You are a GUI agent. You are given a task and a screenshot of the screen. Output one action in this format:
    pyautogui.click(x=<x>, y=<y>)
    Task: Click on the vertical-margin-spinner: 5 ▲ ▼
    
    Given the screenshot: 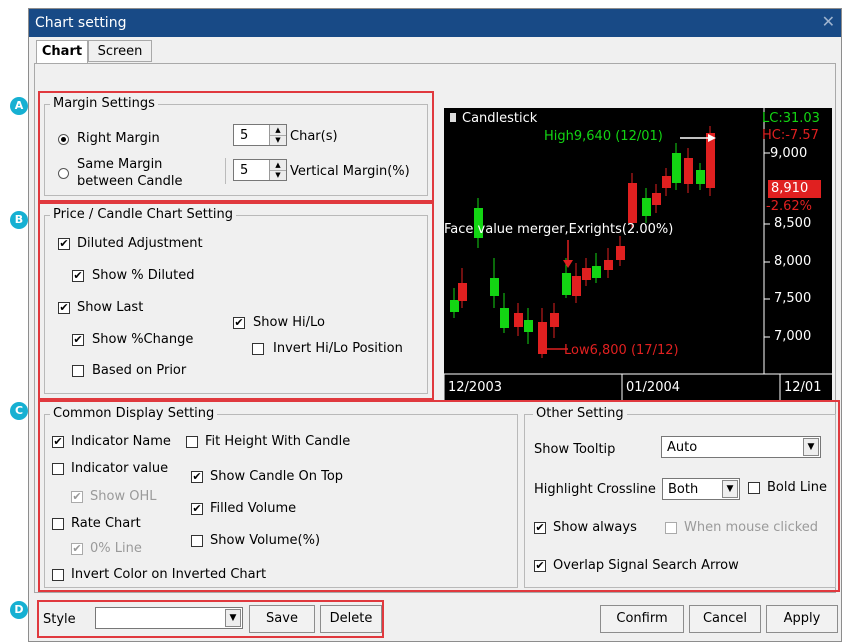 What is the action you would take?
    pyautogui.click(x=260, y=170)
    